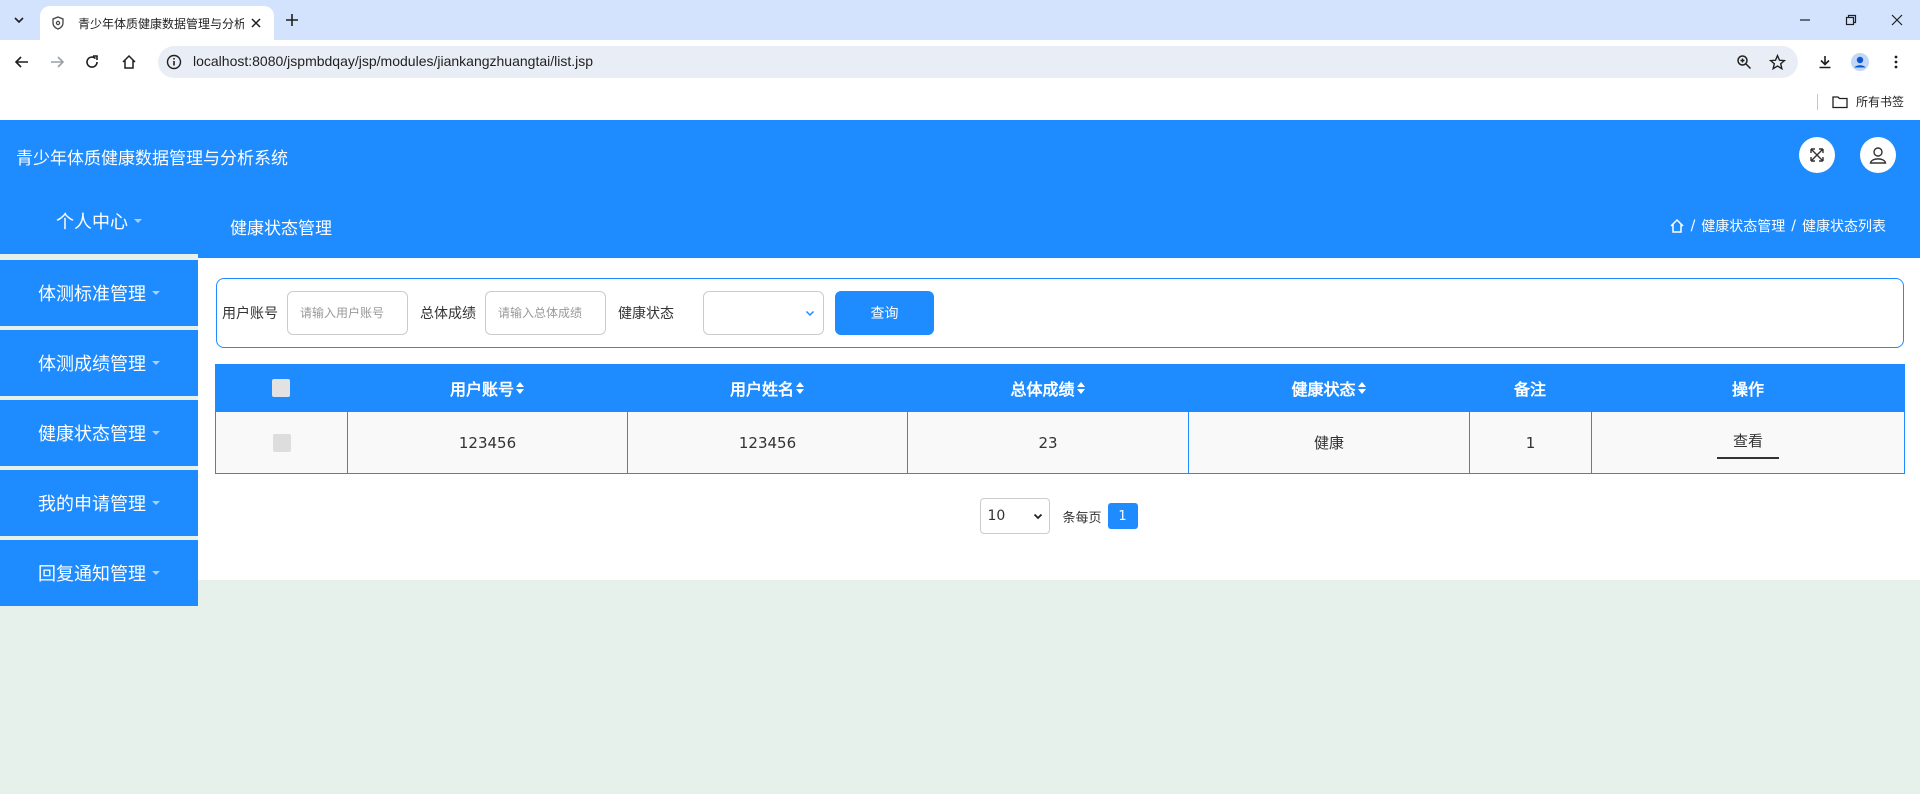 The height and width of the screenshot is (794, 1920). I want to click on star-icon, so click(1777, 62).